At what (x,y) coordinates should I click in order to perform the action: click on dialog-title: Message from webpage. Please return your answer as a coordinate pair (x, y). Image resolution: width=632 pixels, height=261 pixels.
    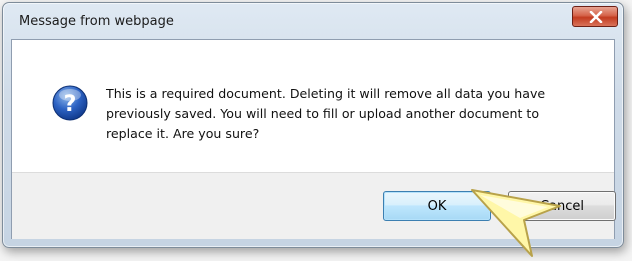
    Looking at the image, I should click on (96, 21).